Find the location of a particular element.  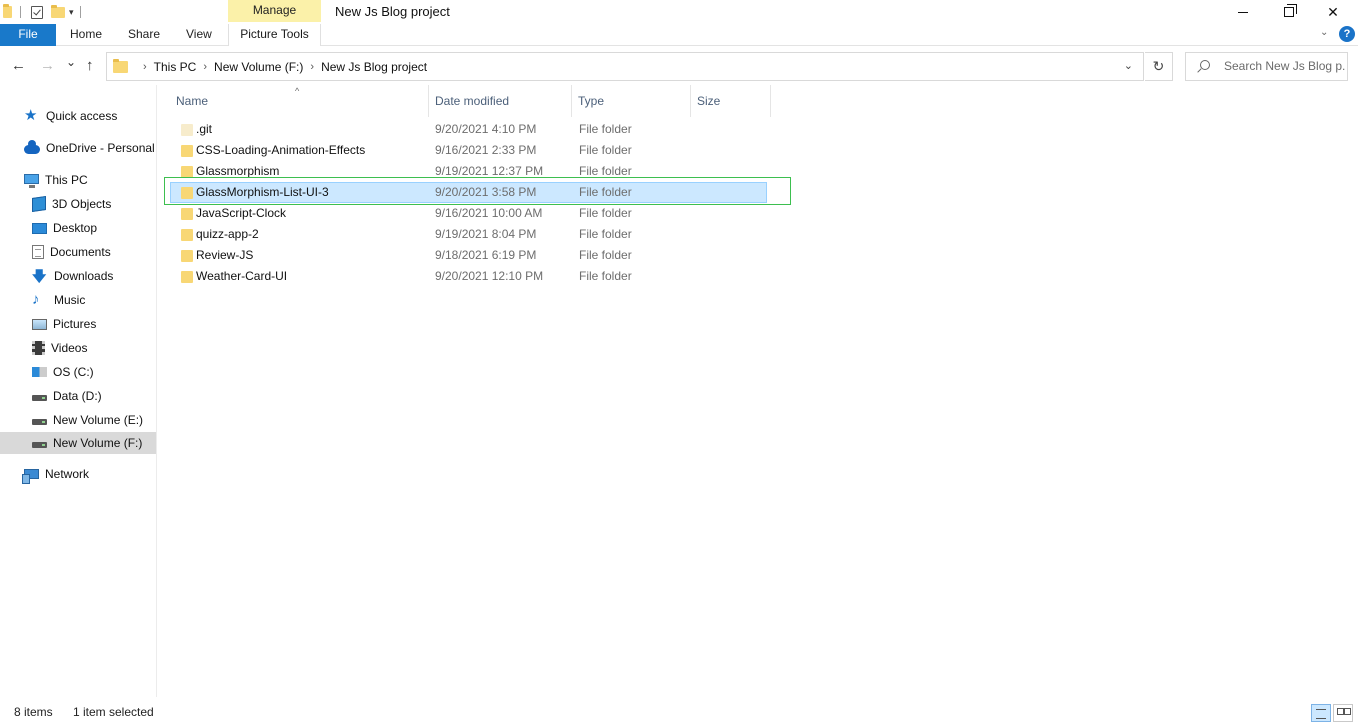

music-note-icon: ♪ is located at coordinates (36, 299).